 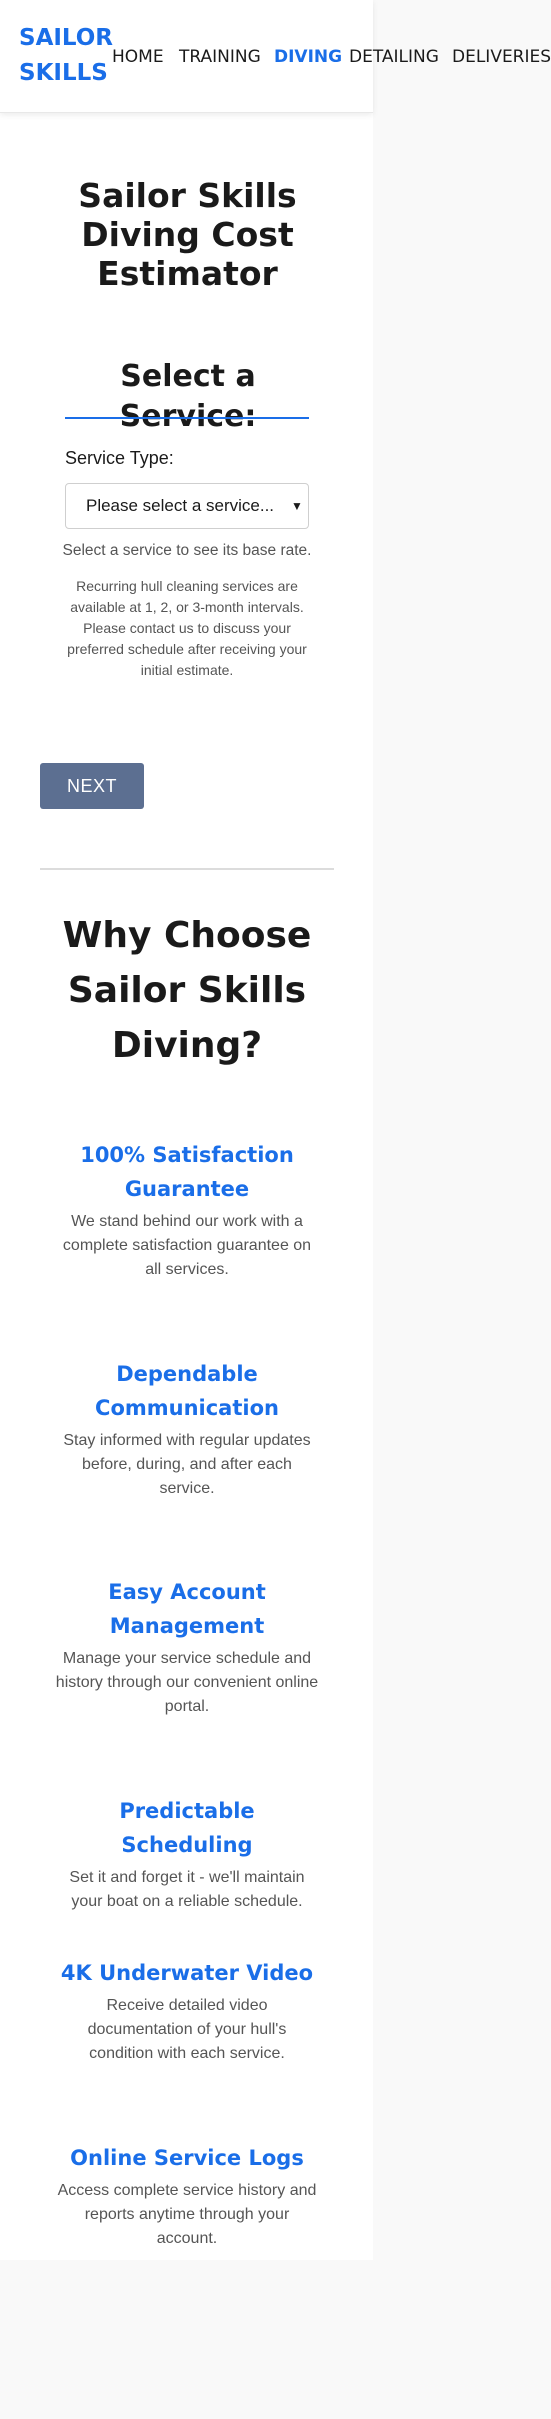 I want to click on nav-deliveries: DELIVERIES, so click(x=501, y=57).